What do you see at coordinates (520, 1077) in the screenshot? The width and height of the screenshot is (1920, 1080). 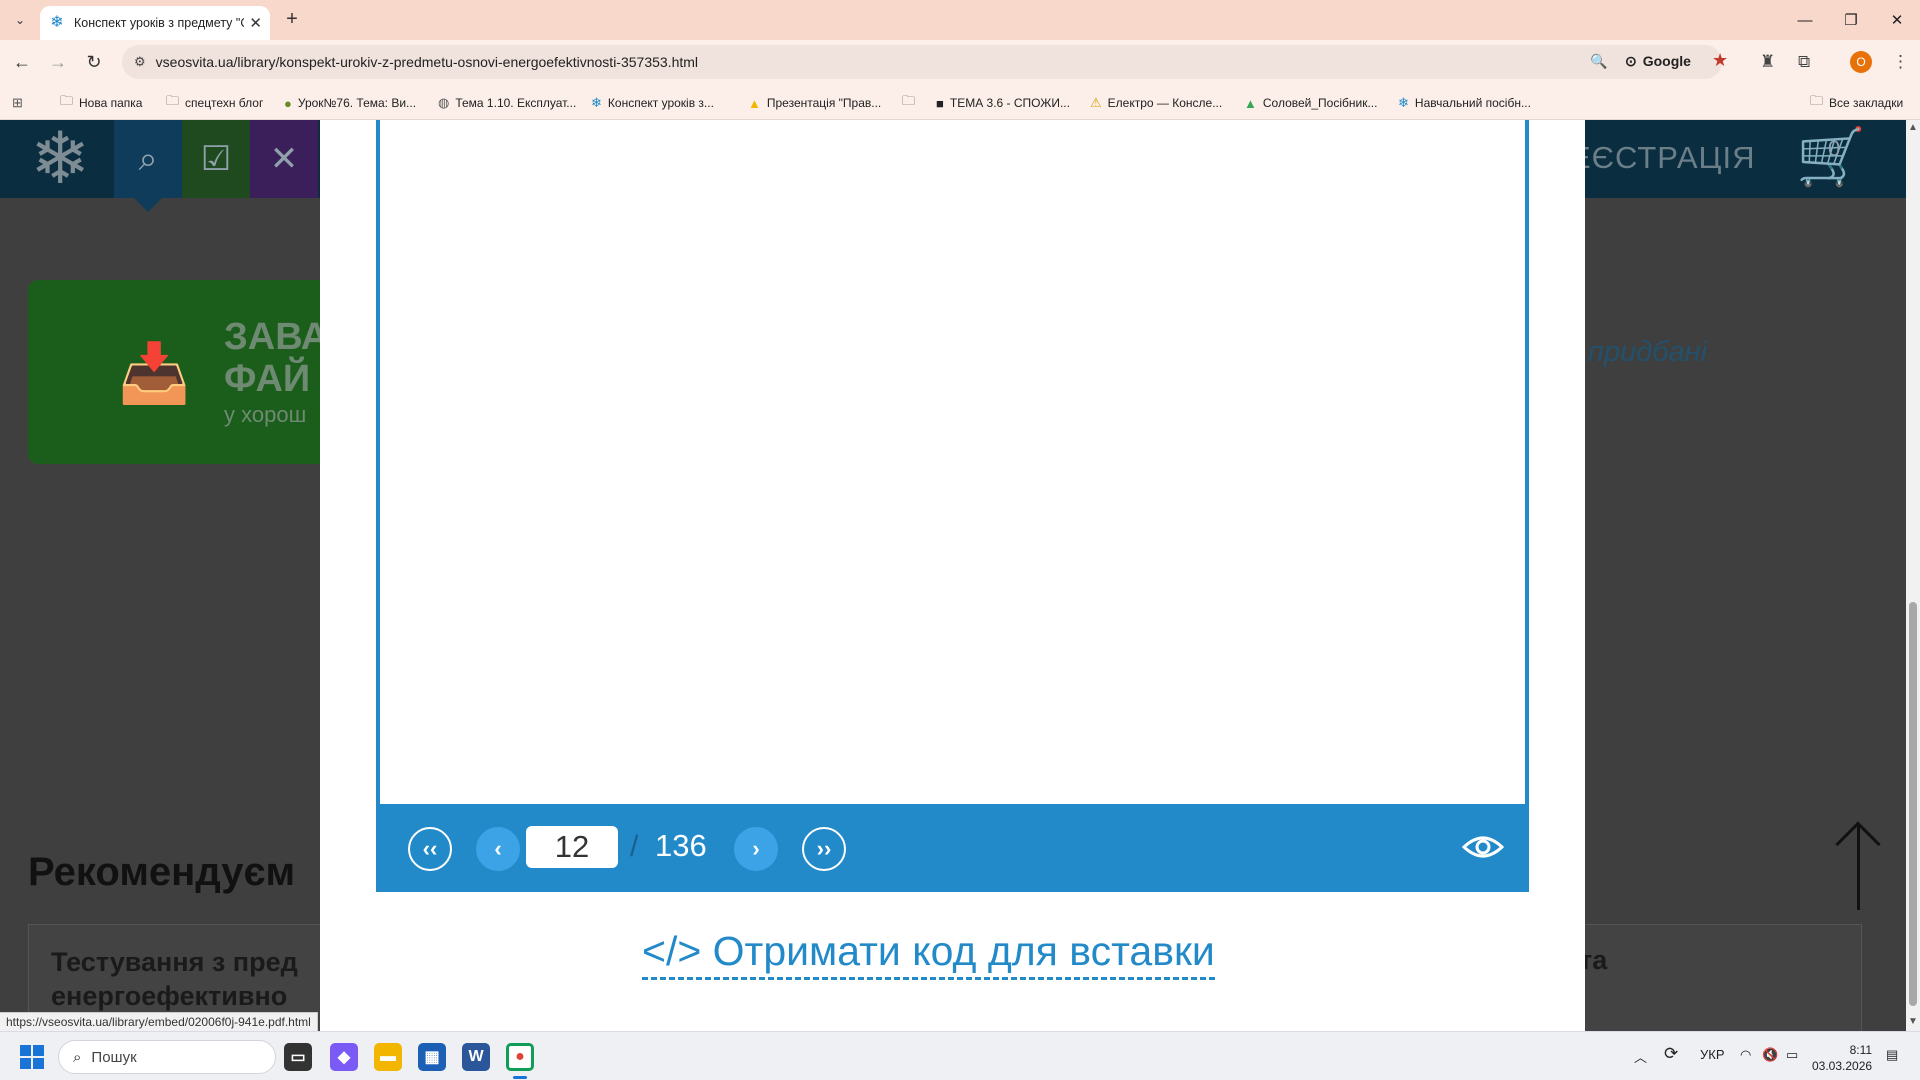 I see `active-app-indicator` at bounding box center [520, 1077].